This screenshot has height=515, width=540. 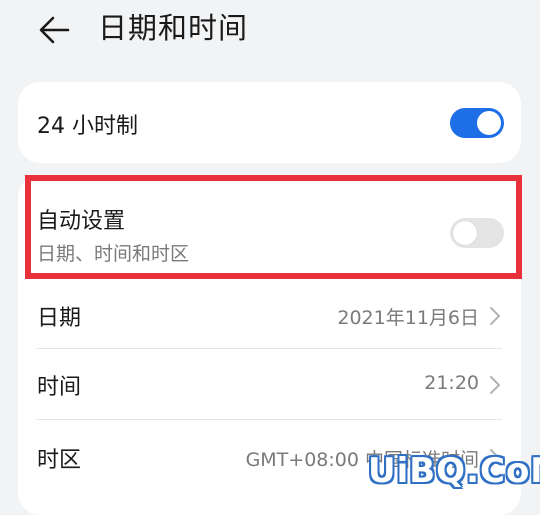 I want to click on date-value: 2021年11月6日, so click(x=408, y=318).